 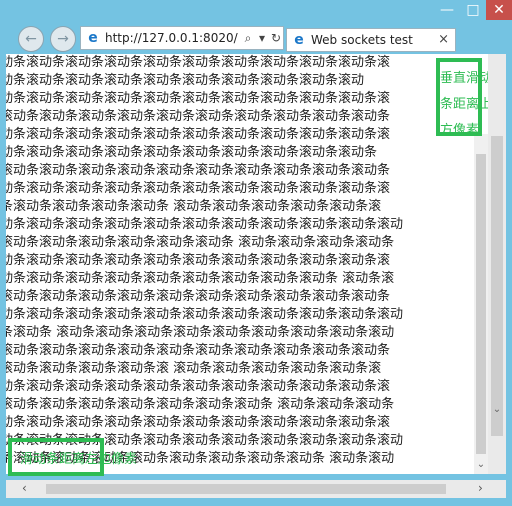 I want to click on close-icon: ✕, so click(x=499, y=10).